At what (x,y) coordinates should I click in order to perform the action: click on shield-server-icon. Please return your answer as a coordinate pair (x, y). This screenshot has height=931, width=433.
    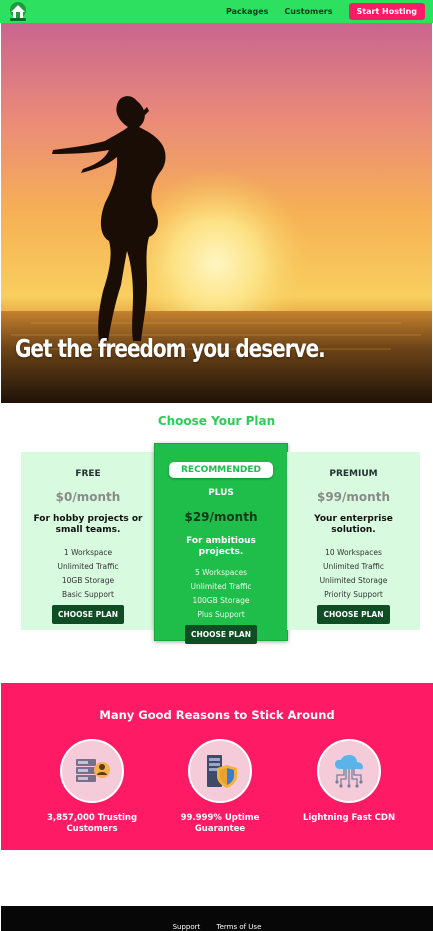
    Looking at the image, I should click on (220, 771).